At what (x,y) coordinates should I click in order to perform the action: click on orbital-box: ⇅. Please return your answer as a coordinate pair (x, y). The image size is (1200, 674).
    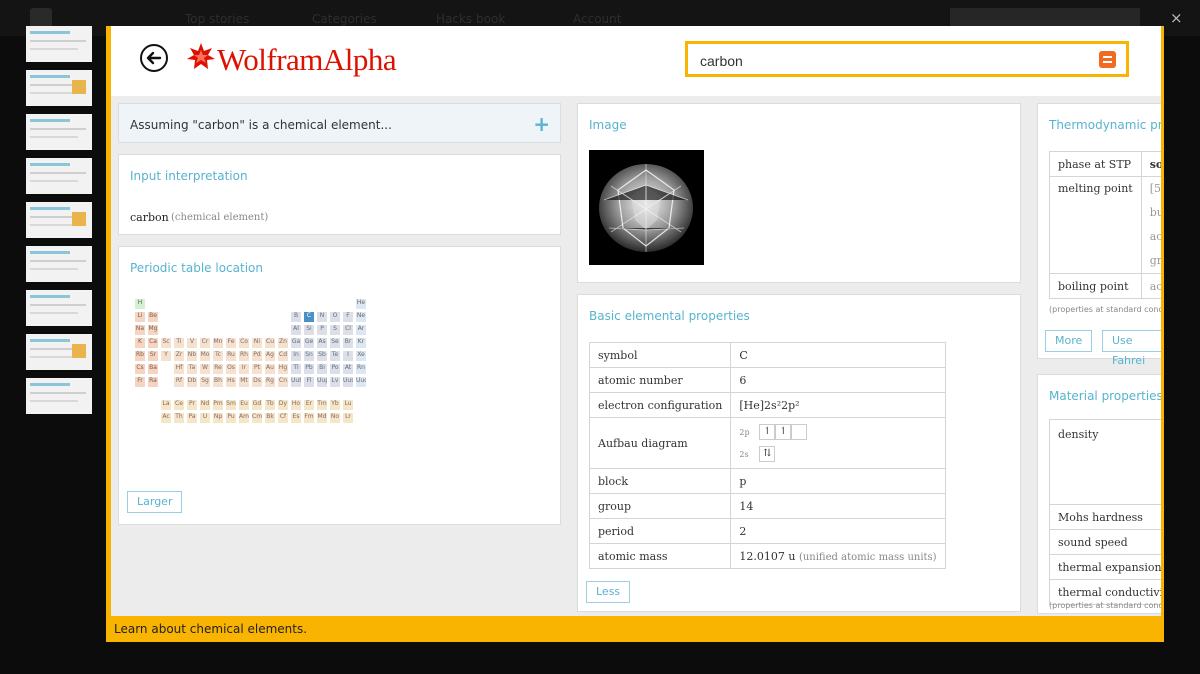
    Looking at the image, I should click on (767, 454).